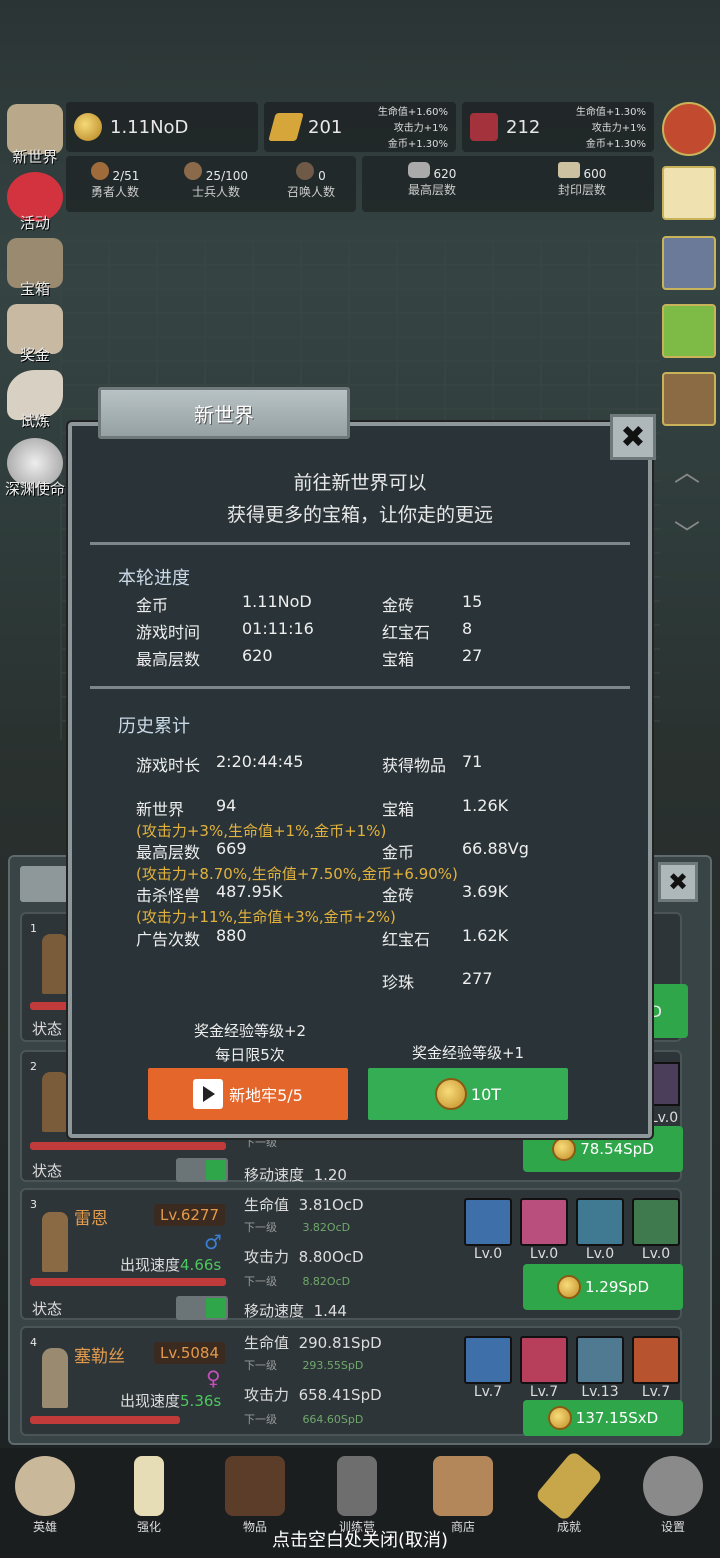  What do you see at coordinates (357, 1486) in the screenshot?
I see `lantern-icon` at bounding box center [357, 1486].